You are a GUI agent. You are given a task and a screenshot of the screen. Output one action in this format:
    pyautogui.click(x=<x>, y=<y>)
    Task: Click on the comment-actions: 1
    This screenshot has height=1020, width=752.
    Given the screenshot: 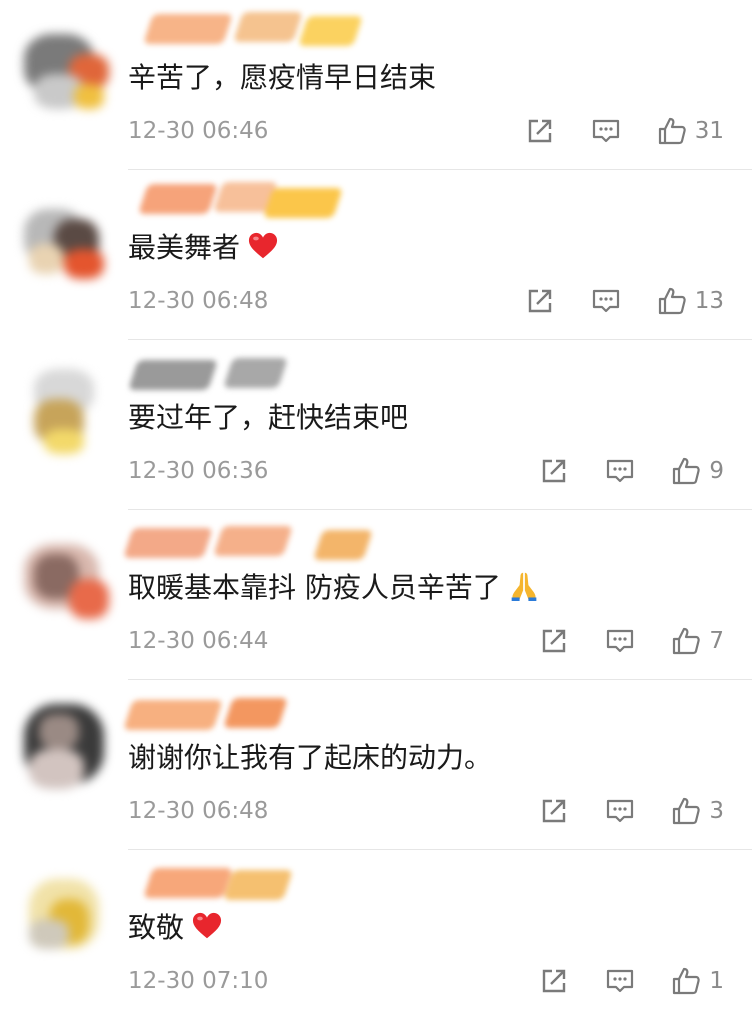 What is the action you would take?
    pyautogui.click(x=631, y=981)
    